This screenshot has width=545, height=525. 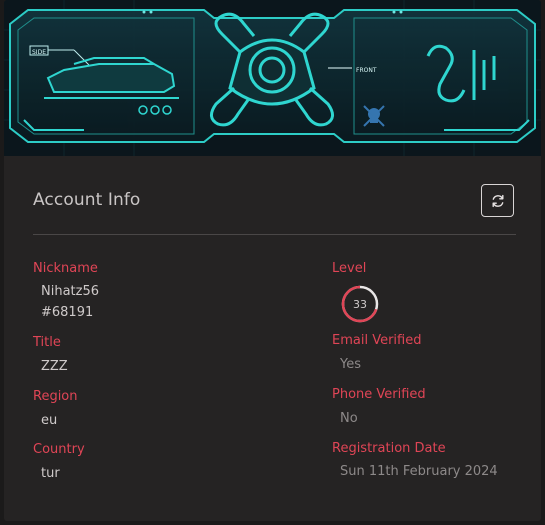 What do you see at coordinates (67, 312) in the screenshot?
I see `nickname-tag: #68191` at bounding box center [67, 312].